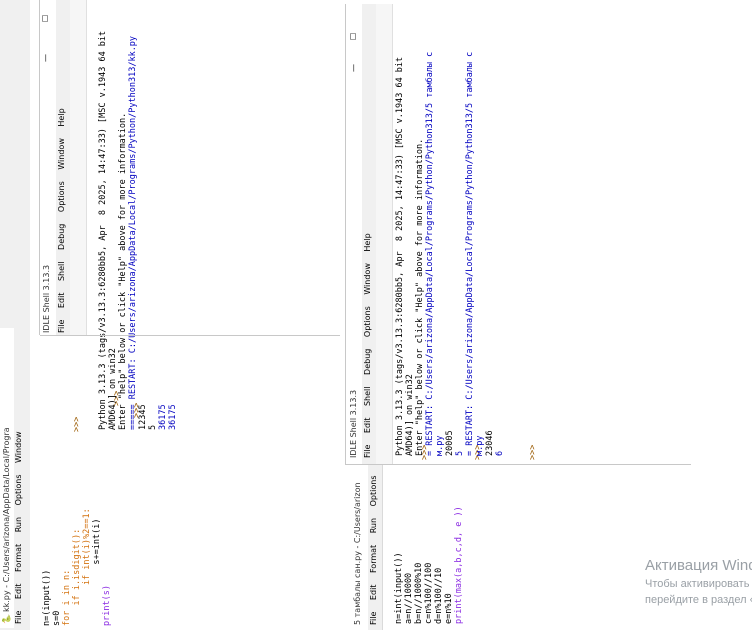  What do you see at coordinates (449, 608) in the screenshot?
I see `code-line: e=n%10` at bounding box center [449, 608].